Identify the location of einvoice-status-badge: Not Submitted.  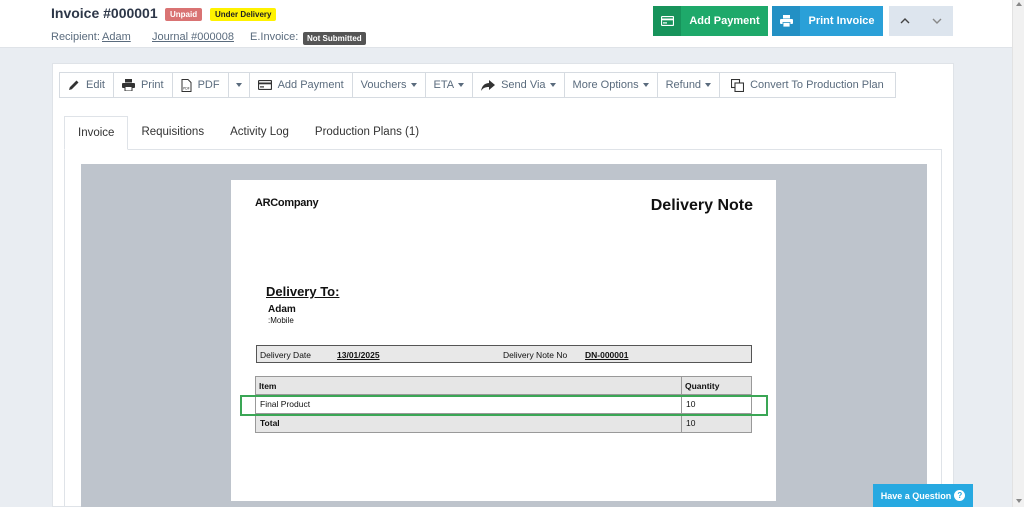
(334, 38).